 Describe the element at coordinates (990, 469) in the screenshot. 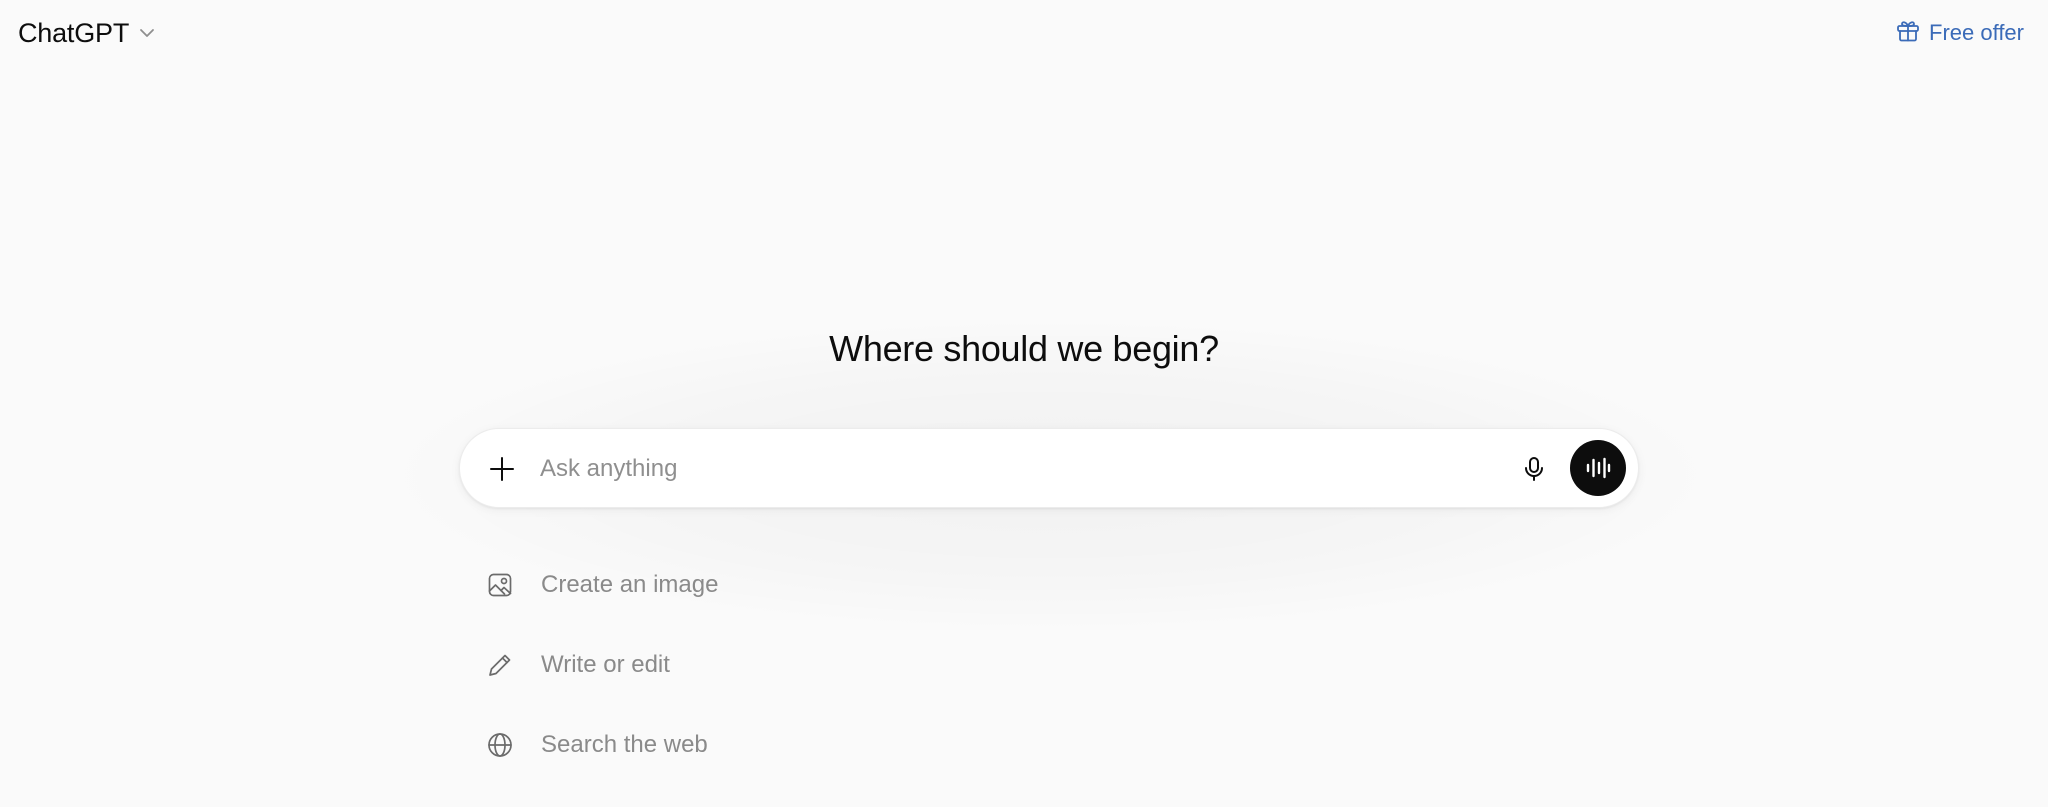

I see `prompt-input` at that location.